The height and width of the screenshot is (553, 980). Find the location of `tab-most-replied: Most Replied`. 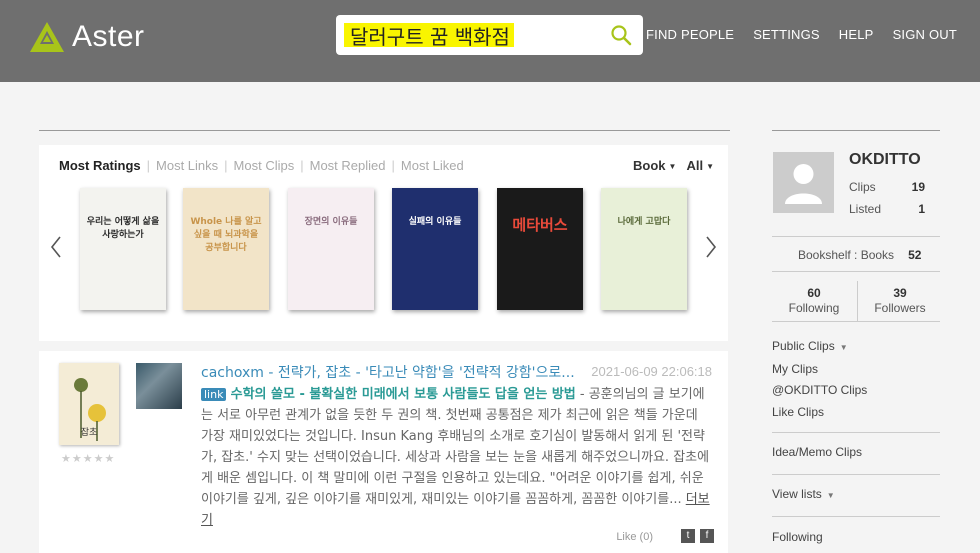

tab-most-replied: Most Replied is located at coordinates (348, 165).